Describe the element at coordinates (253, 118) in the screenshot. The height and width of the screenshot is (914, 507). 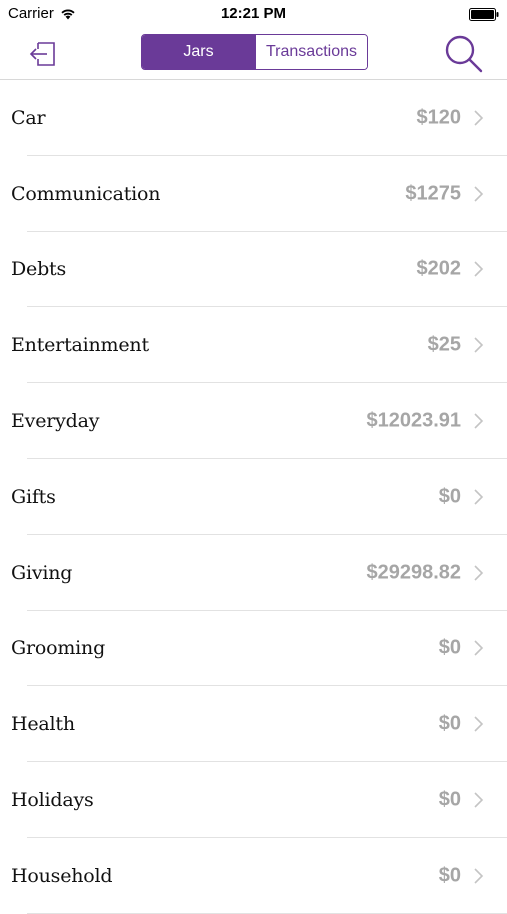
I see `jar-row: Car $120` at that location.